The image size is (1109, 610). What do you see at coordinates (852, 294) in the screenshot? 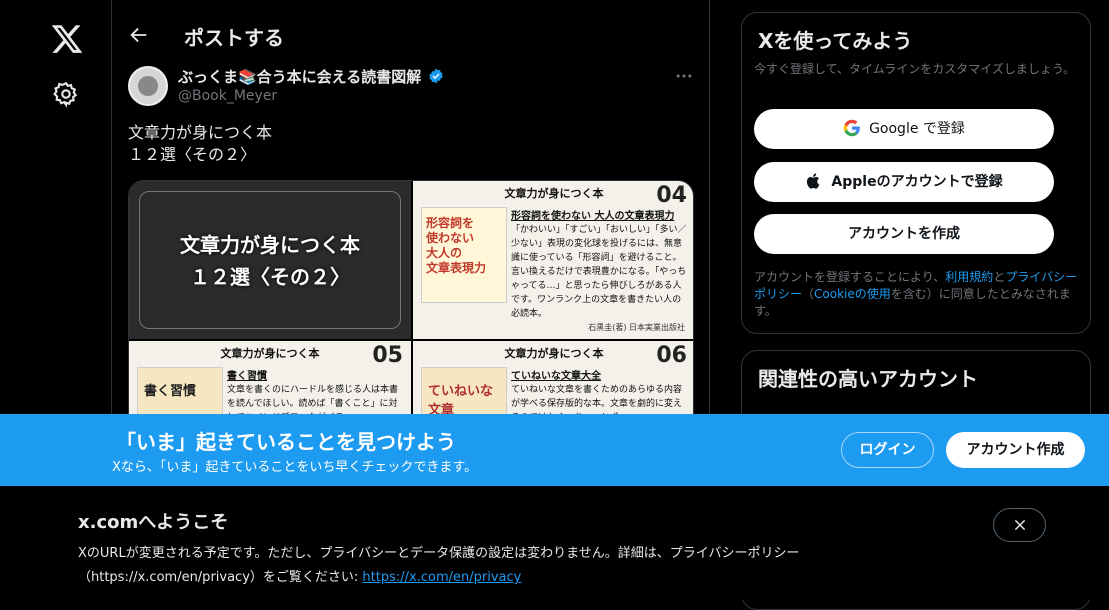
I see `cookie-link: Cookieの使用` at bounding box center [852, 294].